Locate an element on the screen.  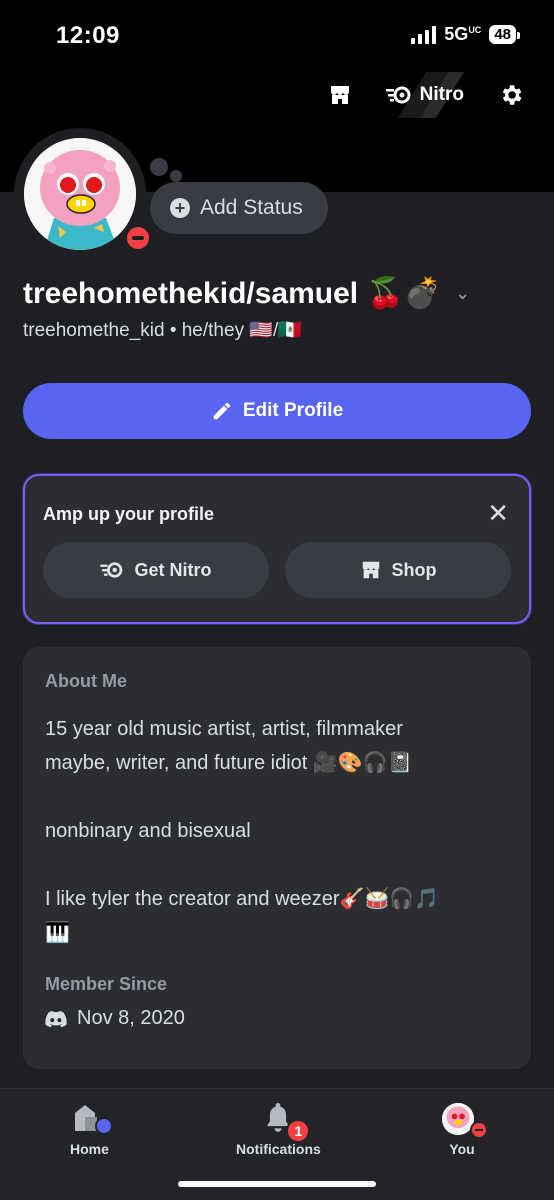
about-me-heading: About Me is located at coordinates (86, 681).